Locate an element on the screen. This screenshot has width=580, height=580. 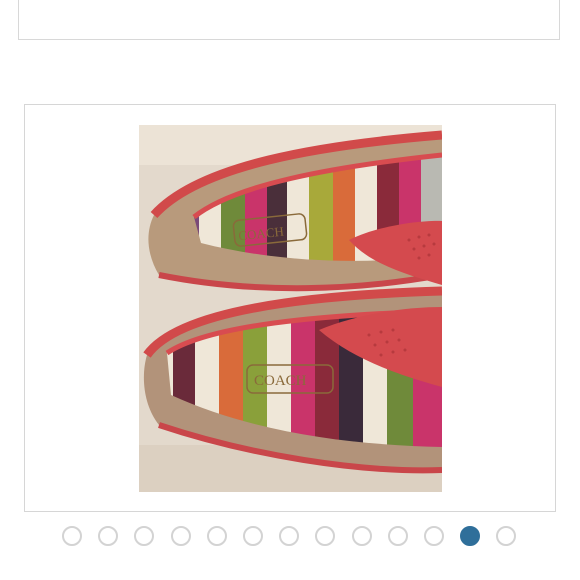
gallery-pagination is located at coordinates (290, 538).